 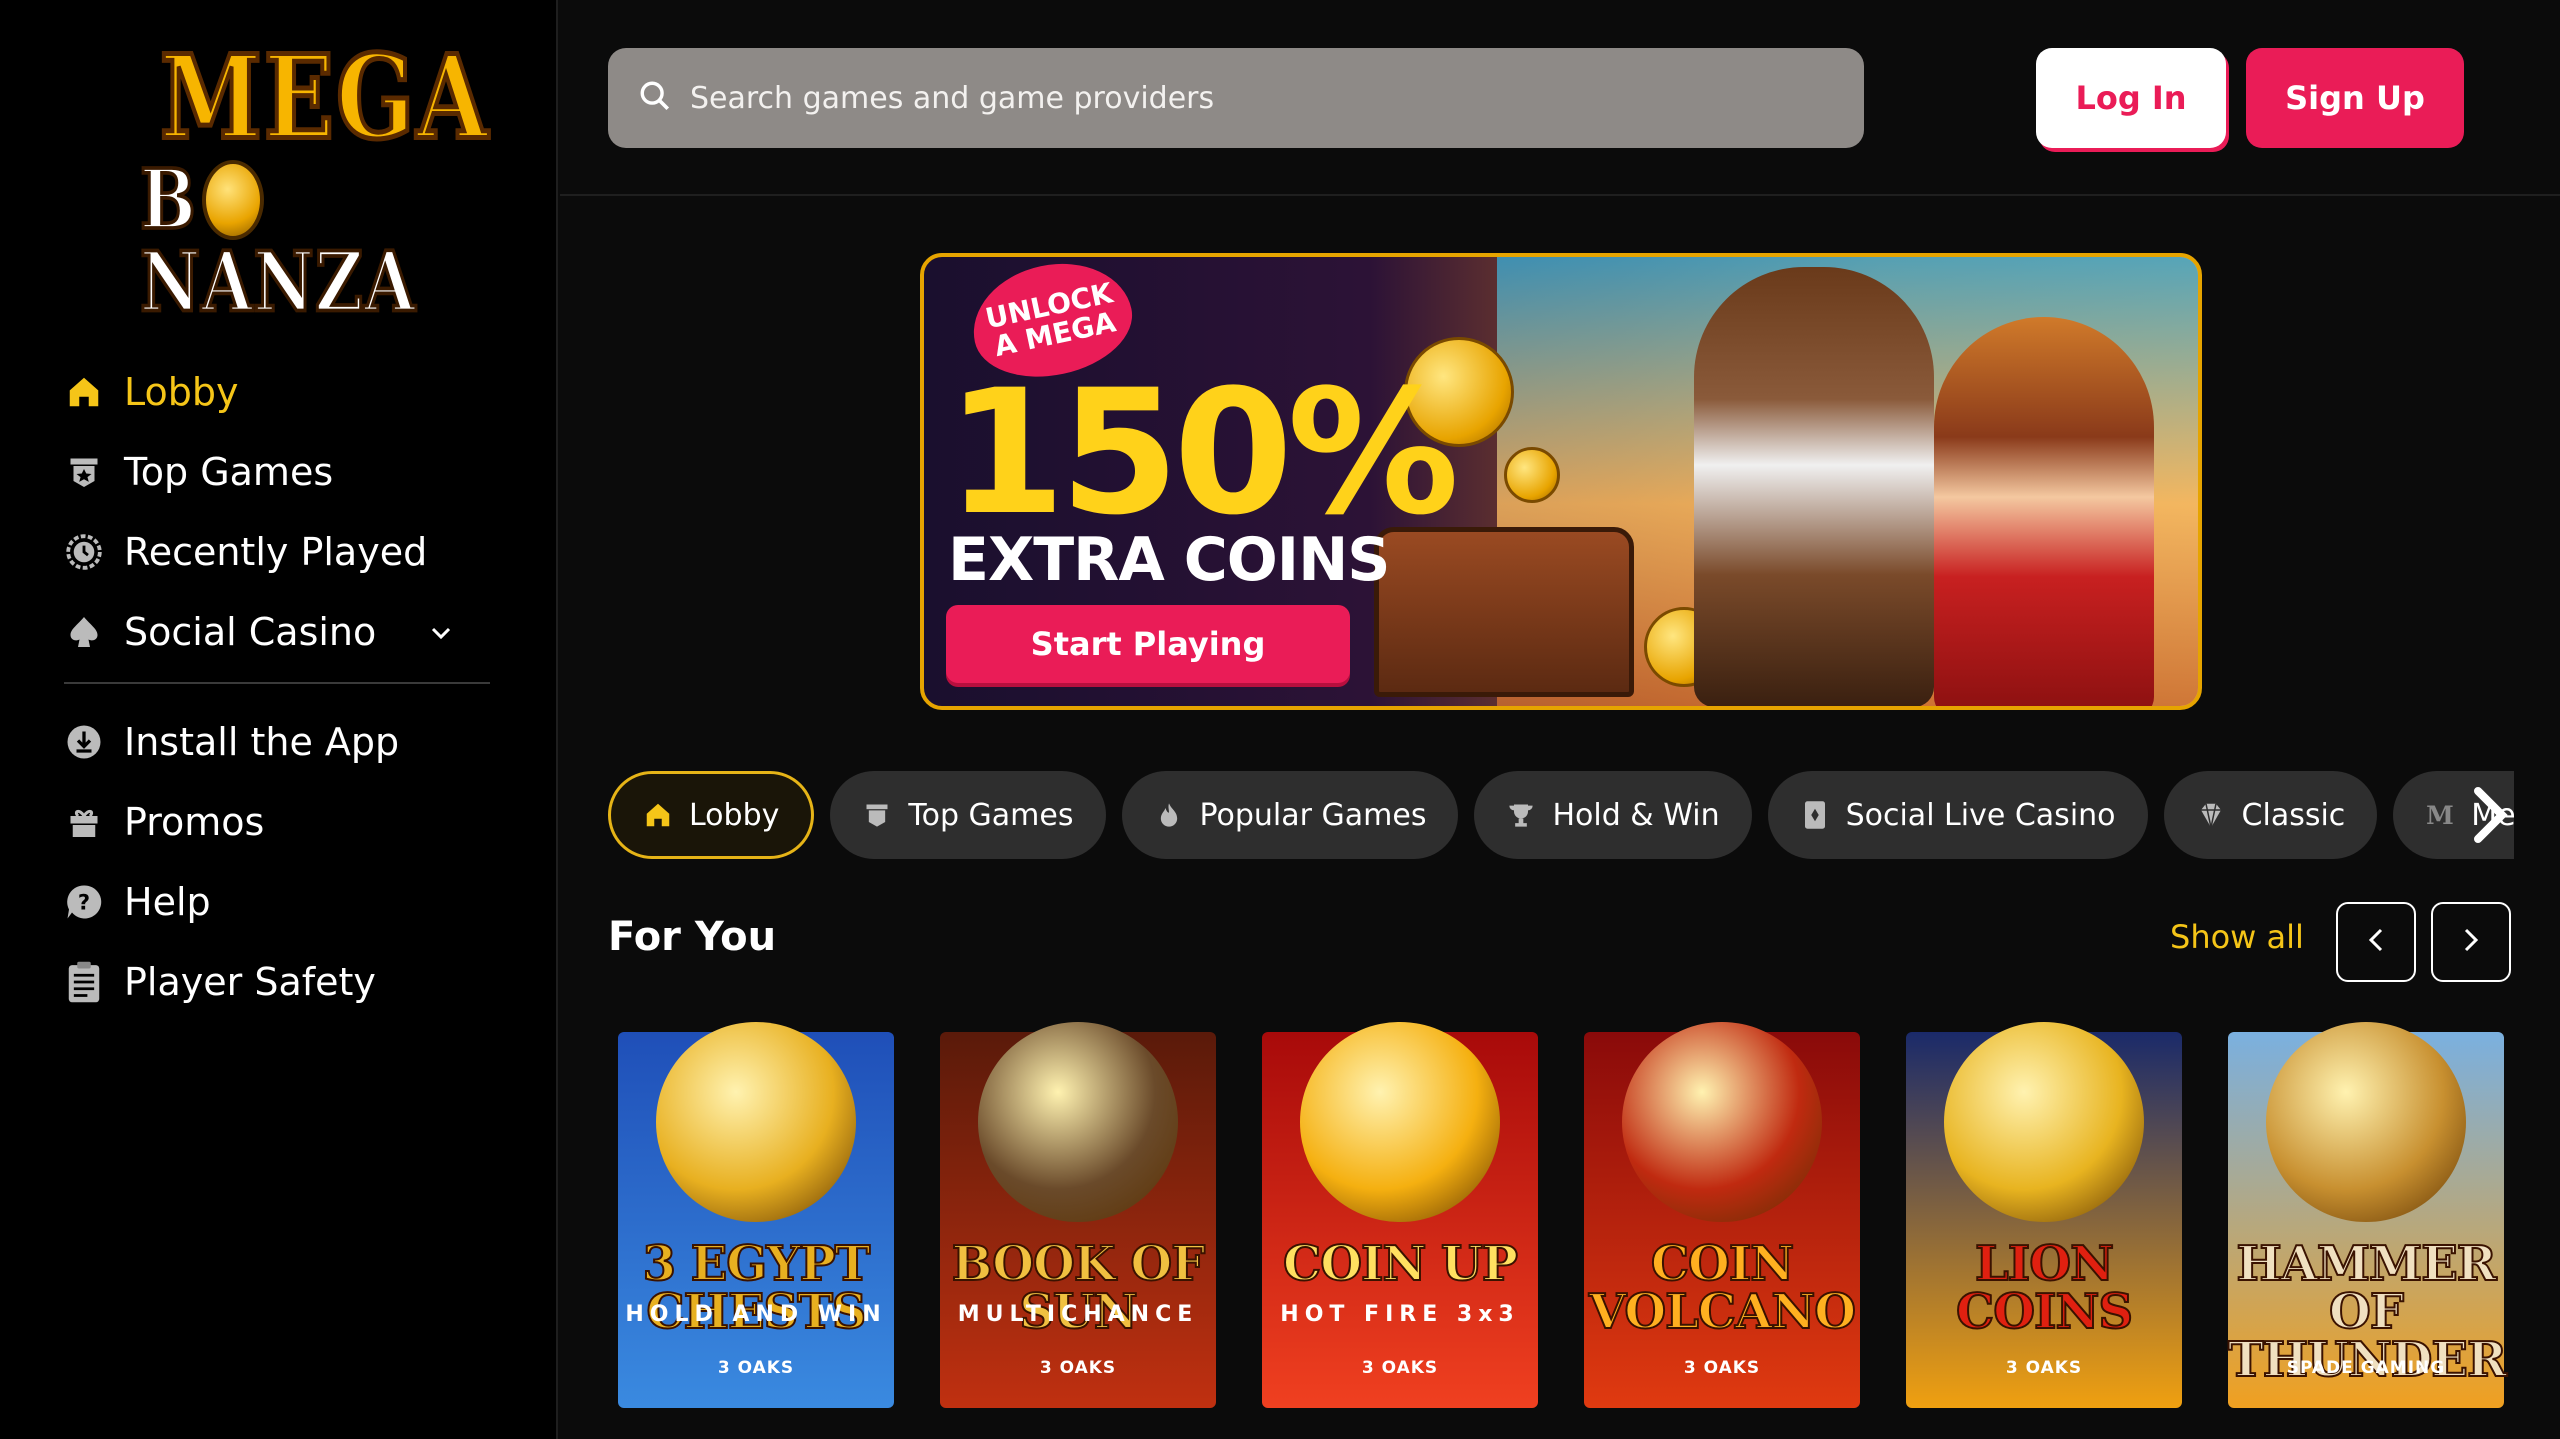 I want to click on chips-scroll-right-icon, so click(x=2490, y=815).